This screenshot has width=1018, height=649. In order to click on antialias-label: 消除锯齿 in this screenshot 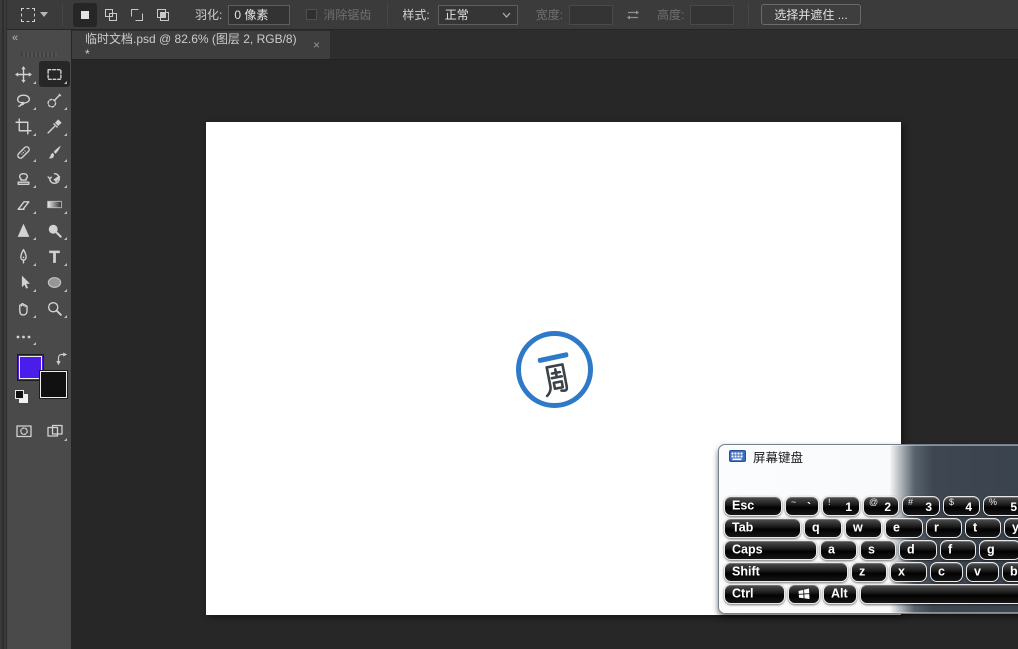, I will do `click(347, 15)`.